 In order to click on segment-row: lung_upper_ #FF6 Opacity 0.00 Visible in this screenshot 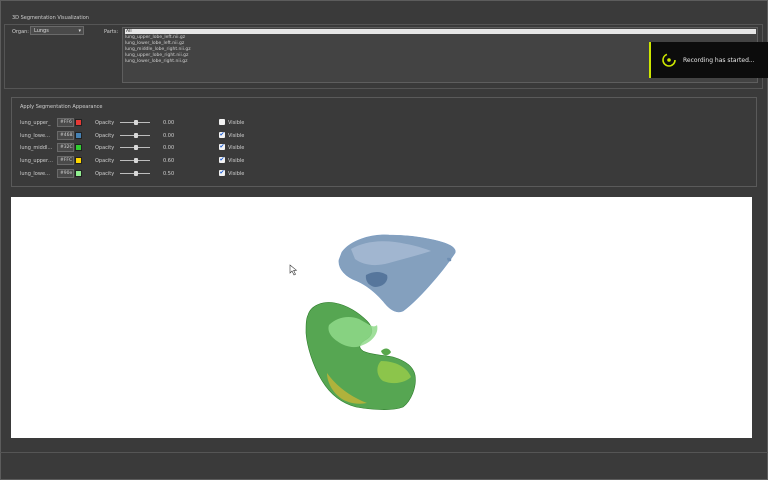, I will do `click(135, 123)`.